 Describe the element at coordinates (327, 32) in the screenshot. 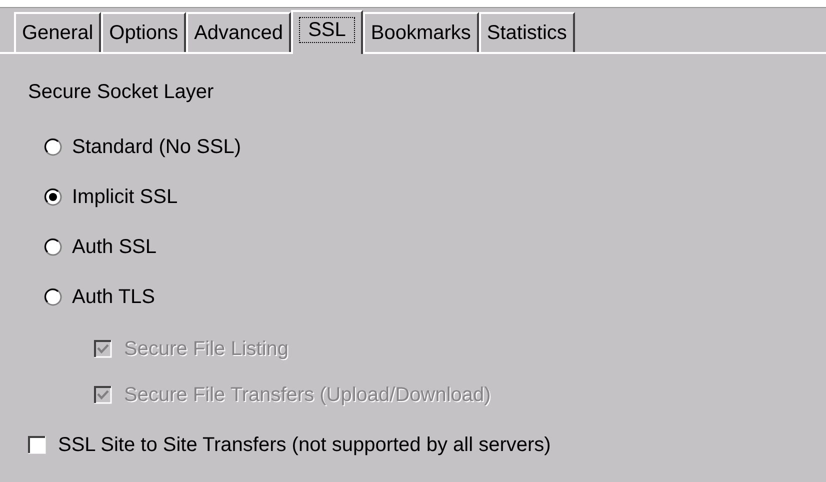

I see `tab: SSL` at that location.